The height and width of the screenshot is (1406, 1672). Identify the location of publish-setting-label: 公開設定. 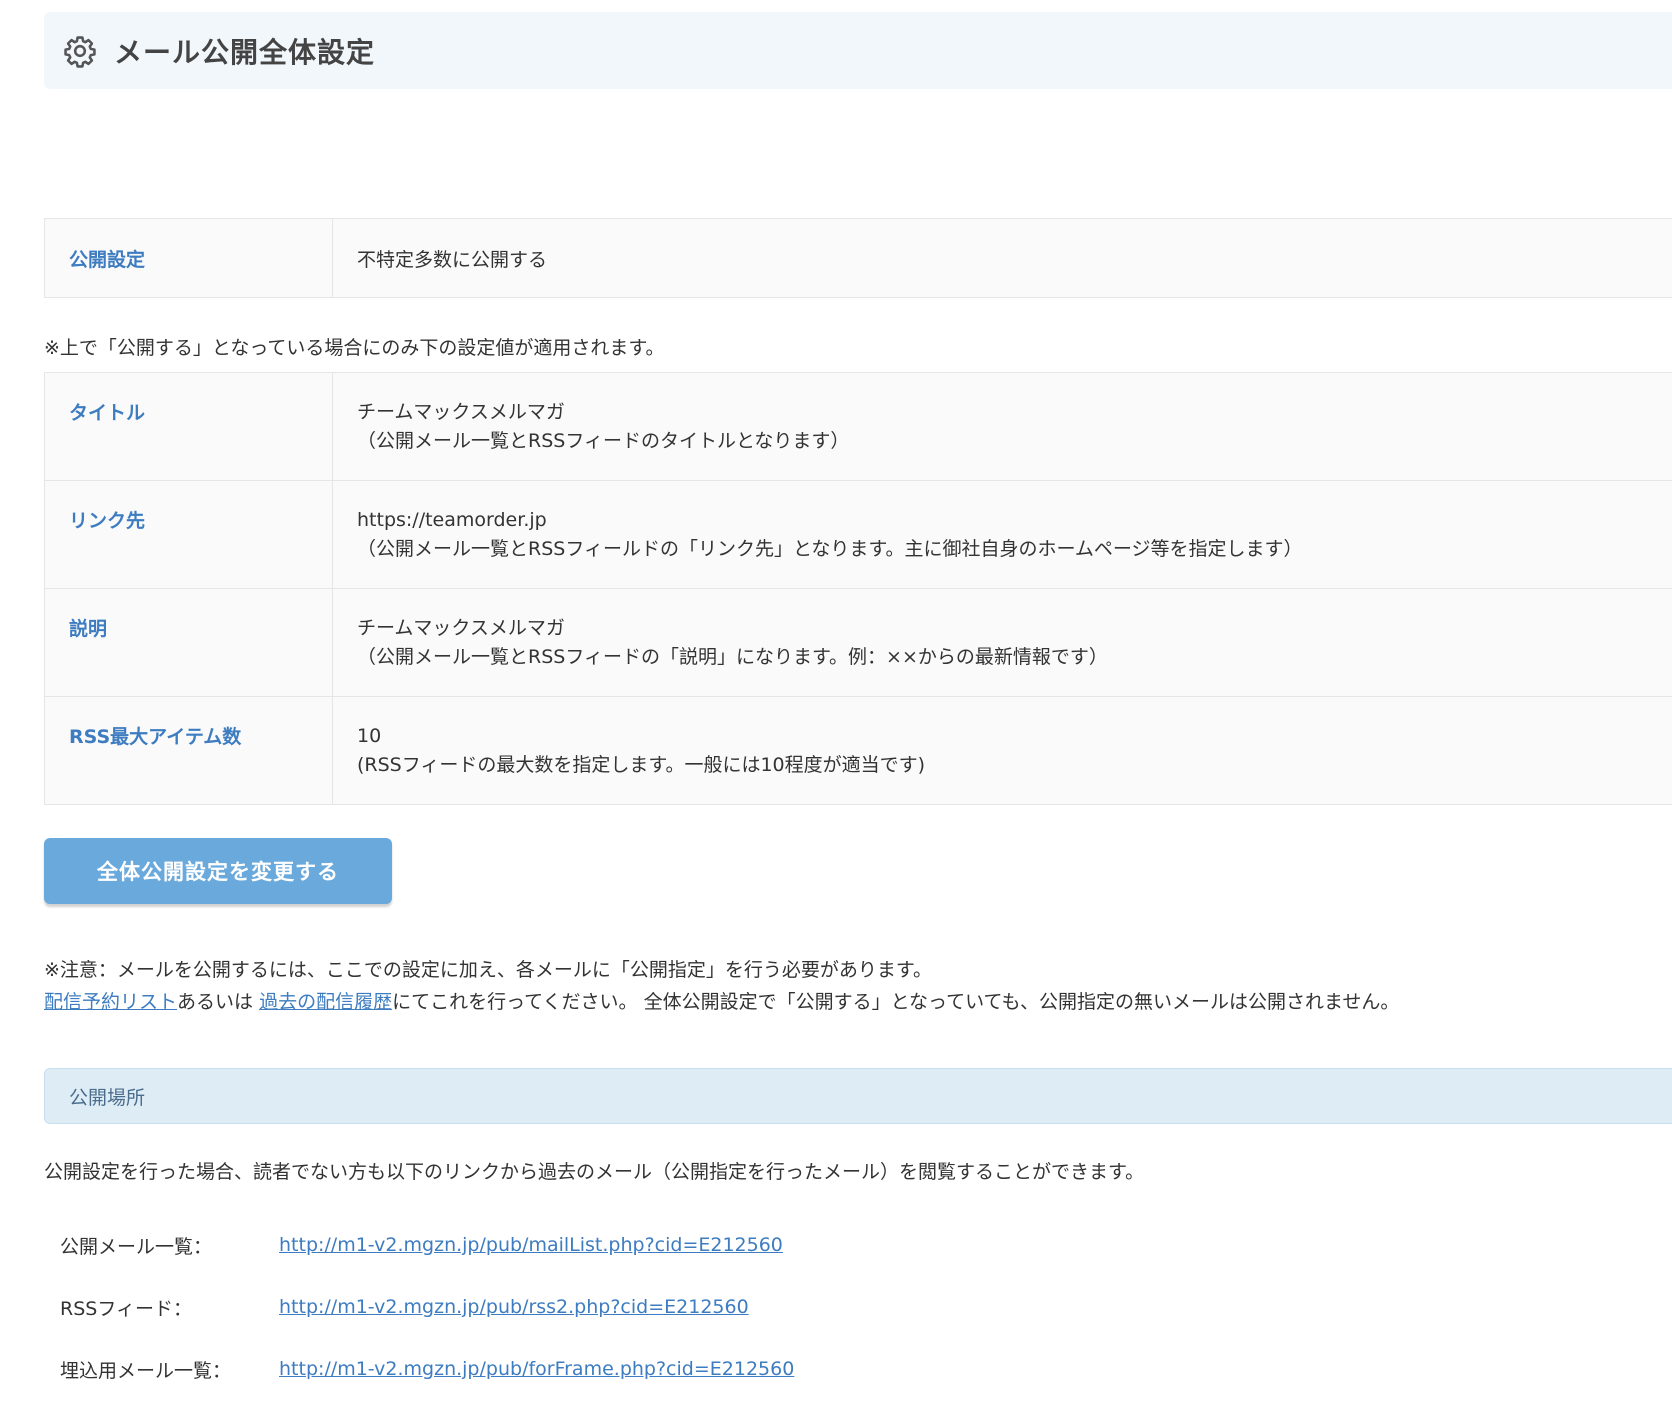
(188, 258).